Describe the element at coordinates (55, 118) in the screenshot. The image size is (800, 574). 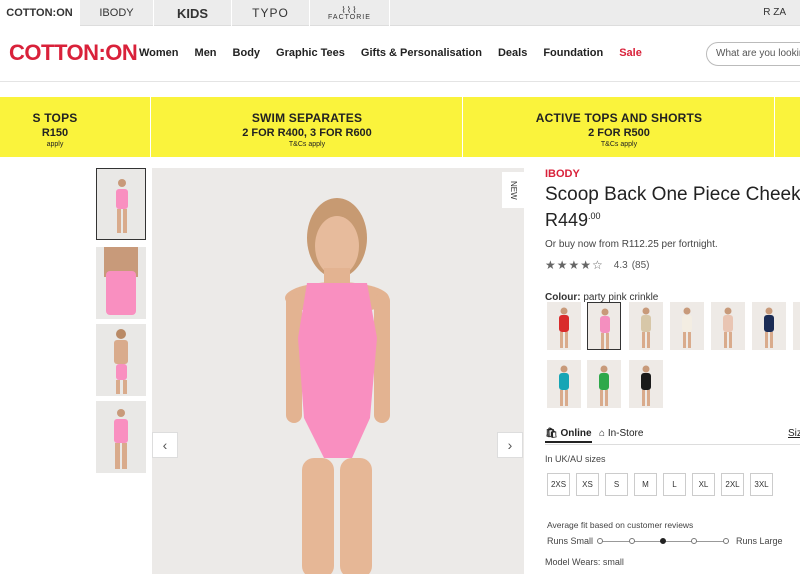
I see `promo-title: S TOPS` at that location.